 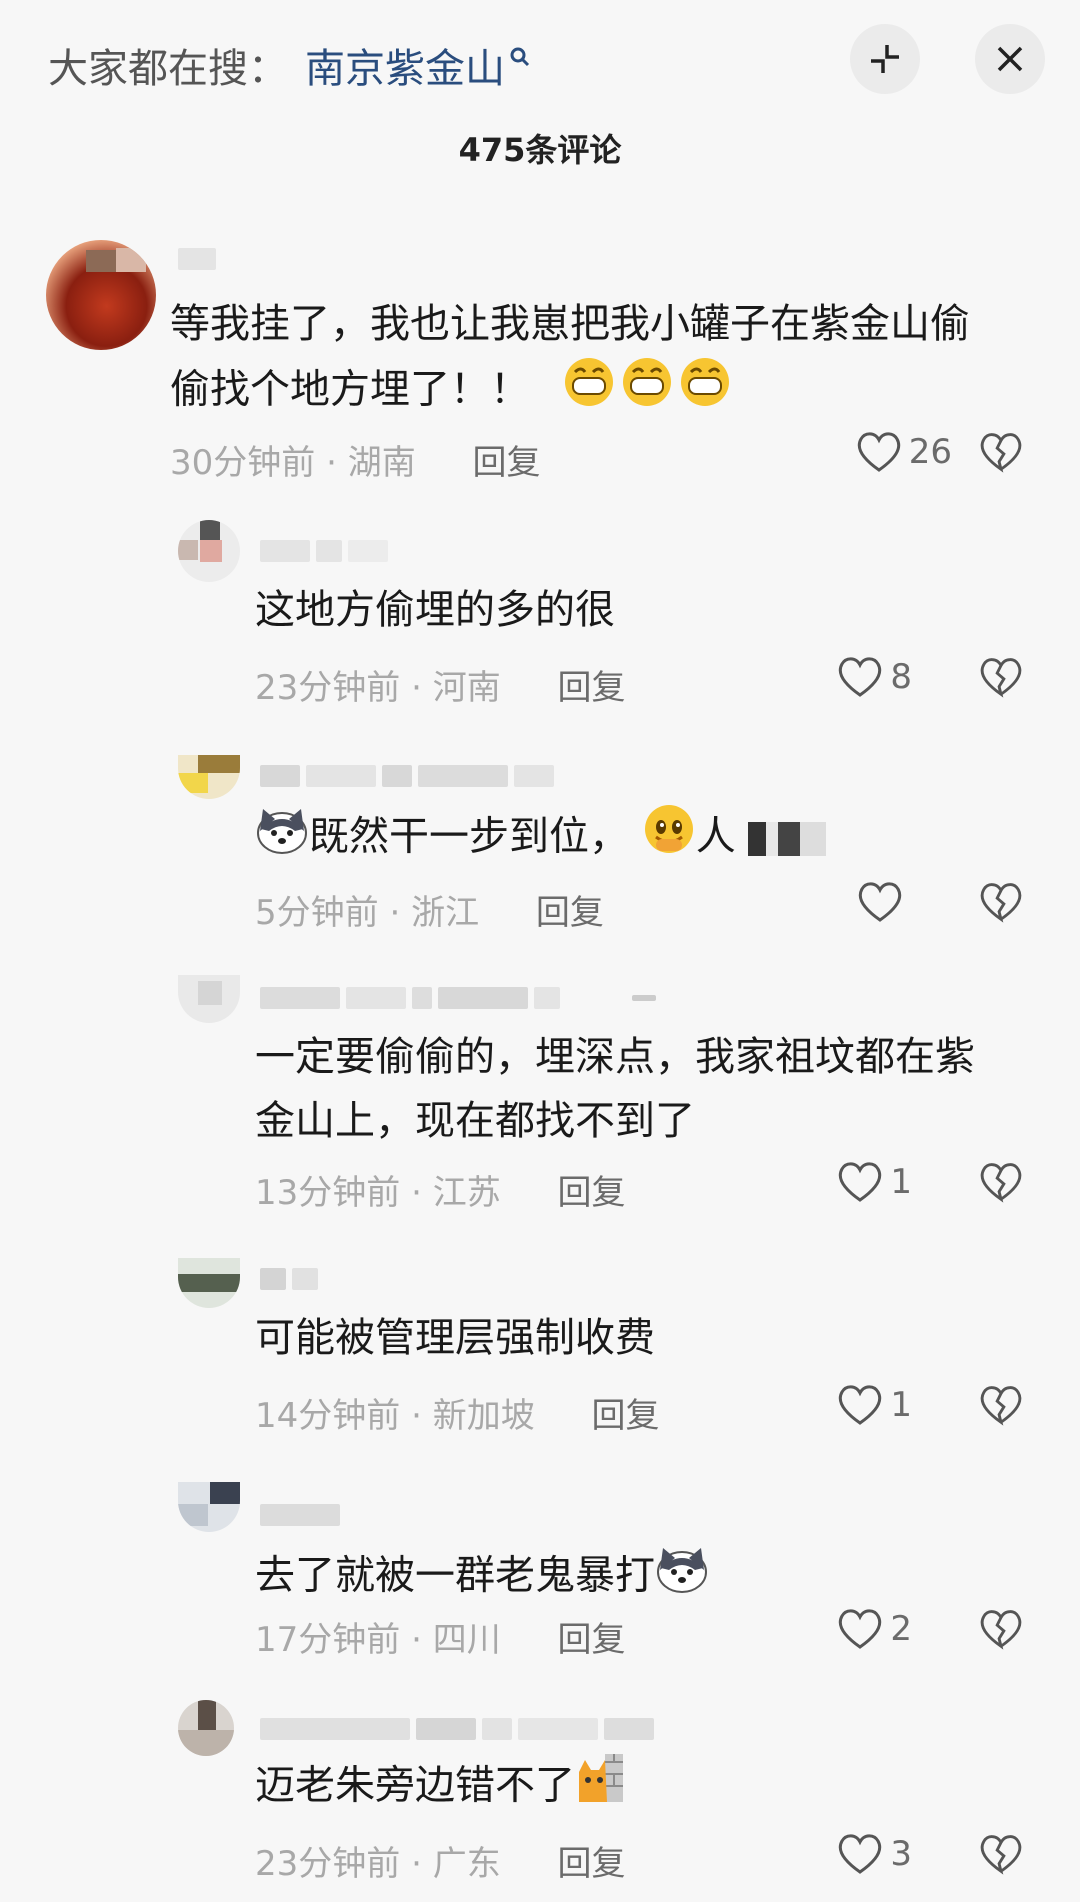 I want to click on like-button: 8, so click(x=874, y=677).